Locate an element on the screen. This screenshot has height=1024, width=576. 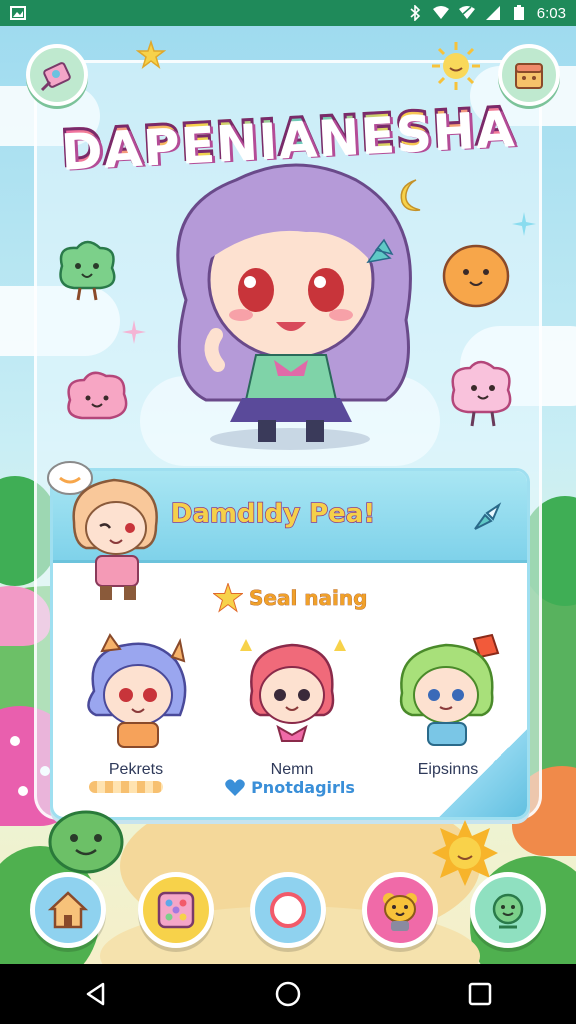
star-icon is located at coordinates (151, 54).